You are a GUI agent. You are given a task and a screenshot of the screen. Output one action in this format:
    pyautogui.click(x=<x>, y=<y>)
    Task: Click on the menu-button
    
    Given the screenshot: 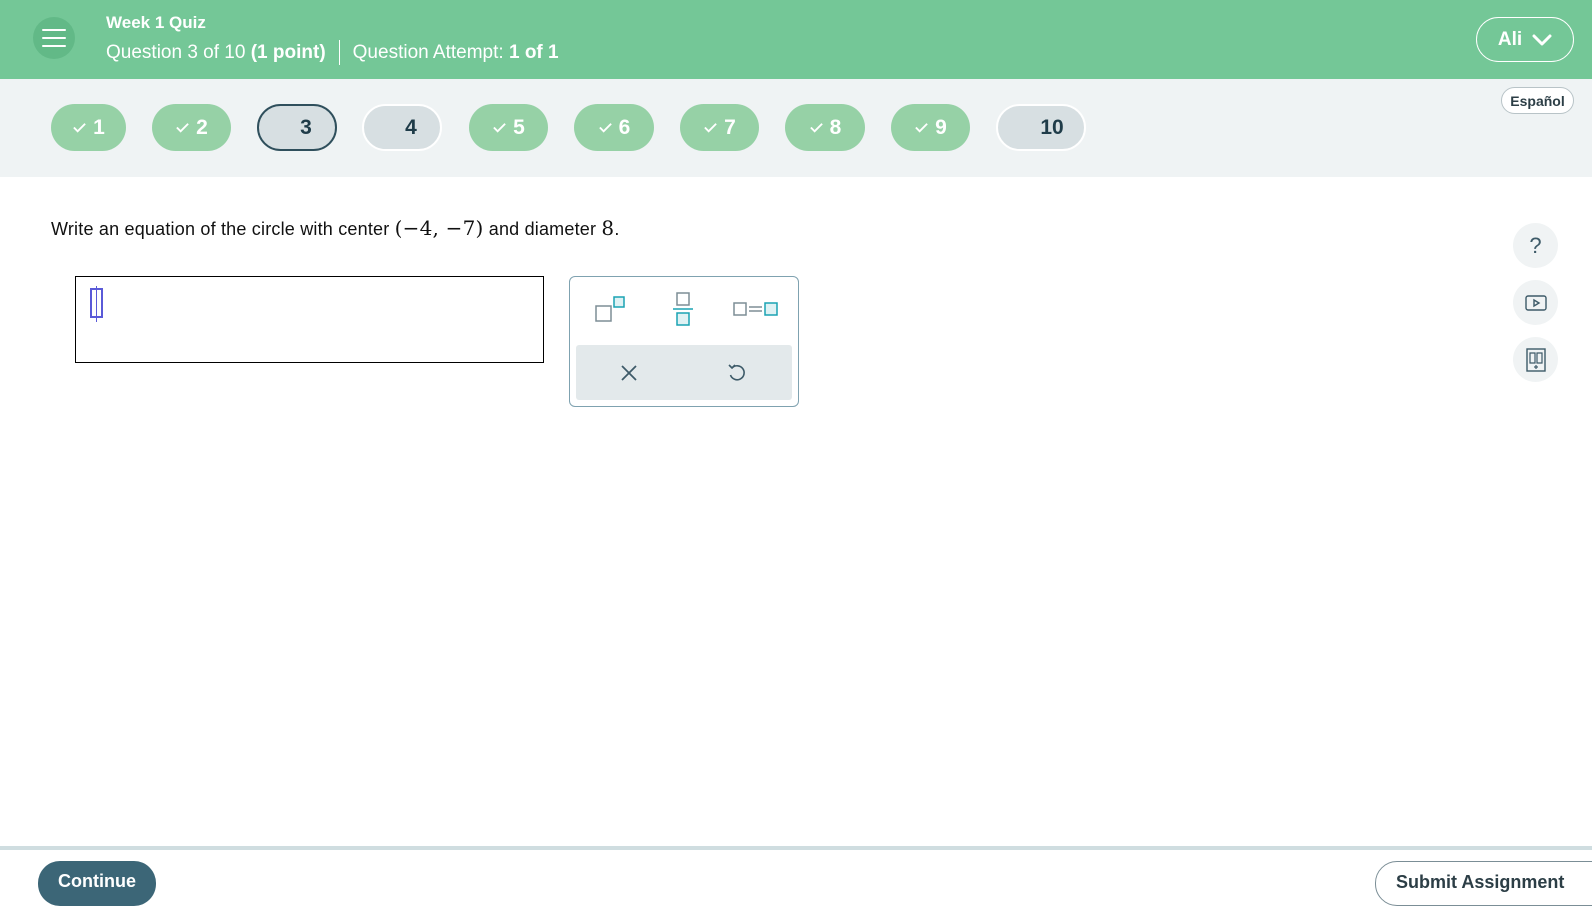 What is the action you would take?
    pyautogui.click(x=54, y=38)
    